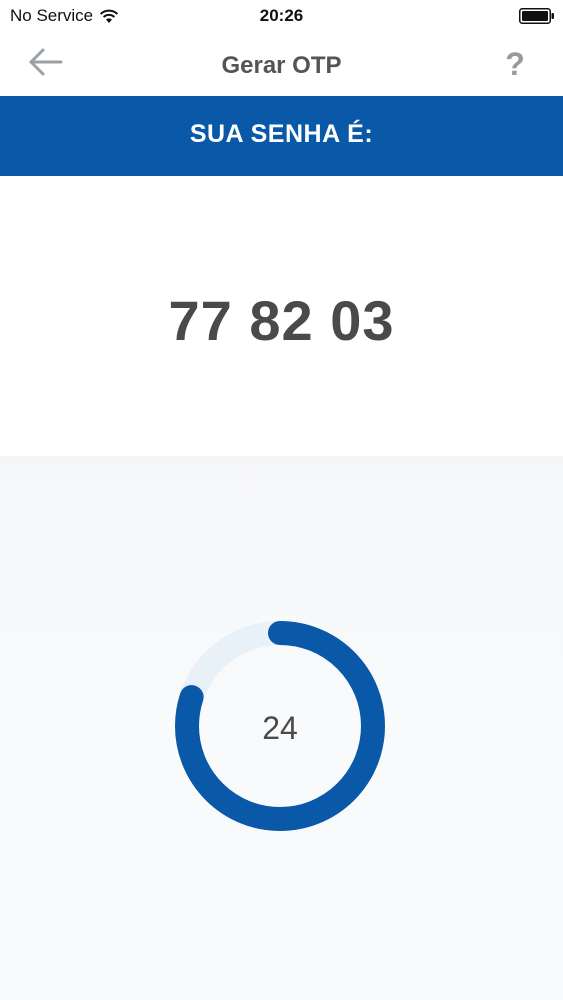  I want to click on battery-icon, so click(537, 16).